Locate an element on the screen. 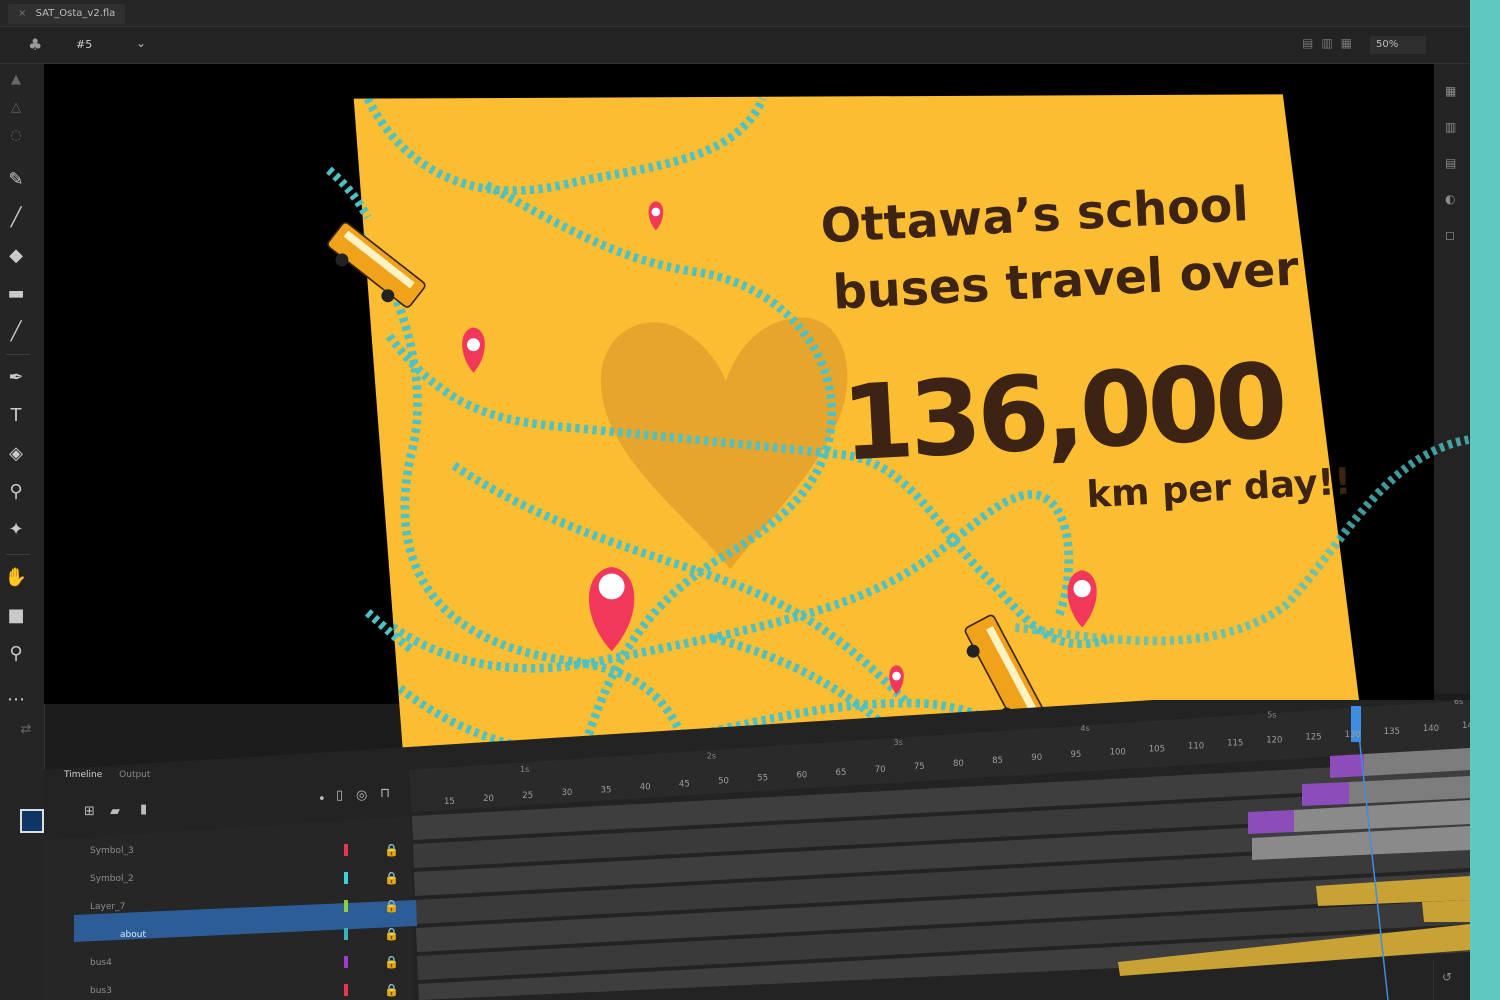 The width and height of the screenshot is (1500, 1000). scene-name: #5 is located at coordinates (84, 44).